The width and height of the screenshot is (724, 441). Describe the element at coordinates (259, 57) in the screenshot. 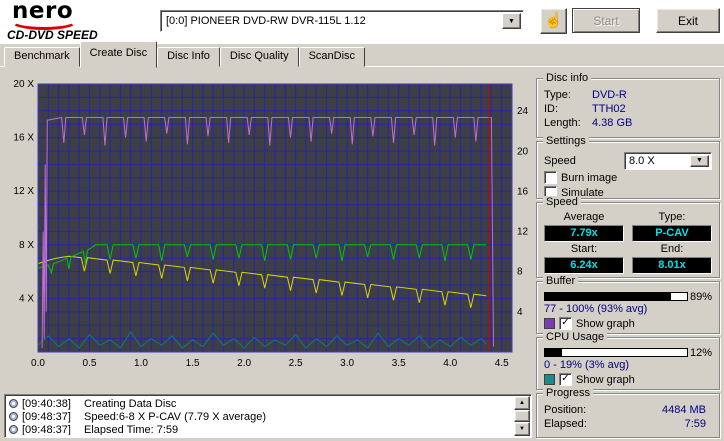

I see `tab-disc-quality: Disc Quality` at that location.